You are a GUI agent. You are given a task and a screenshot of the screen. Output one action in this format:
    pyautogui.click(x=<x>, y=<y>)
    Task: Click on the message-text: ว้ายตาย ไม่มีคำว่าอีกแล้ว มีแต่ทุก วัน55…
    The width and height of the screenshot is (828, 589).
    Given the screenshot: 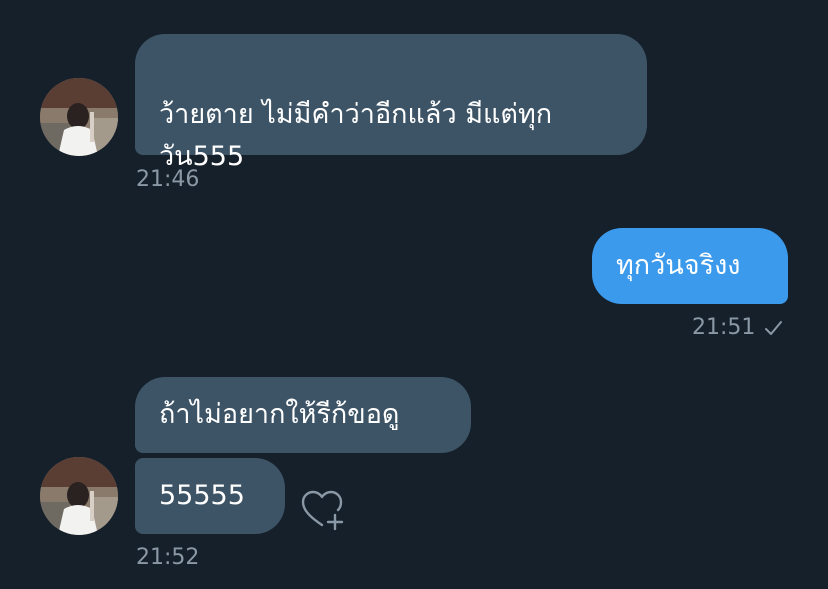 What is the action you would take?
    pyautogui.click(x=356, y=135)
    